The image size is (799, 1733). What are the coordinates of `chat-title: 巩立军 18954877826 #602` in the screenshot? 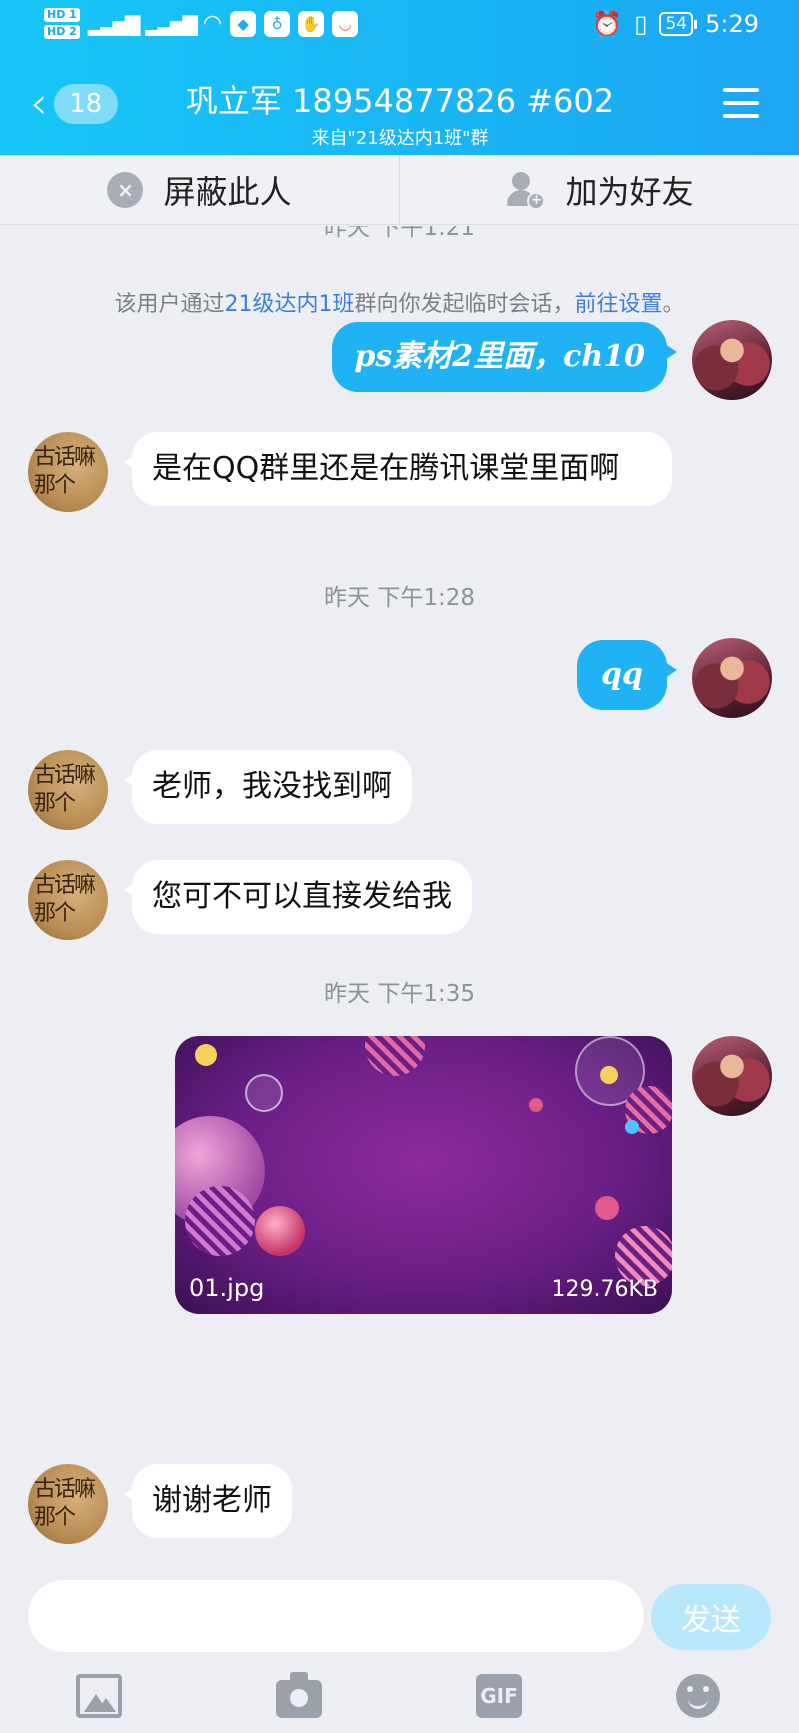 It's located at (400, 101).